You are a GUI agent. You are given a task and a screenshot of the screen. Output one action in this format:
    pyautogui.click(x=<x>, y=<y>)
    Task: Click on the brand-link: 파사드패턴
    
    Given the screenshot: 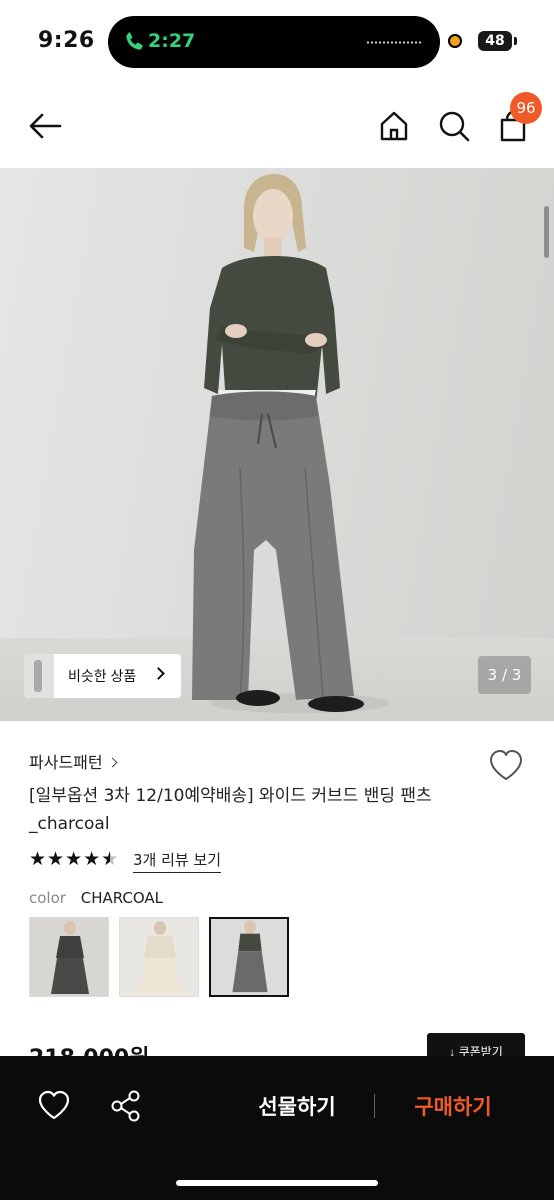 What is the action you would take?
    pyautogui.click(x=73, y=761)
    